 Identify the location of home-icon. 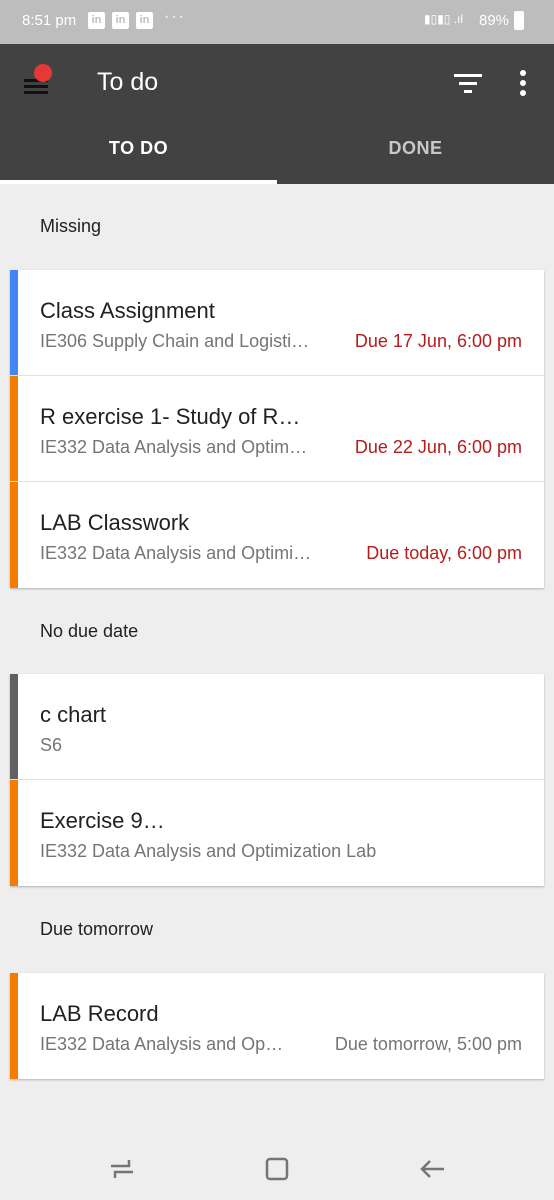
(277, 1169).